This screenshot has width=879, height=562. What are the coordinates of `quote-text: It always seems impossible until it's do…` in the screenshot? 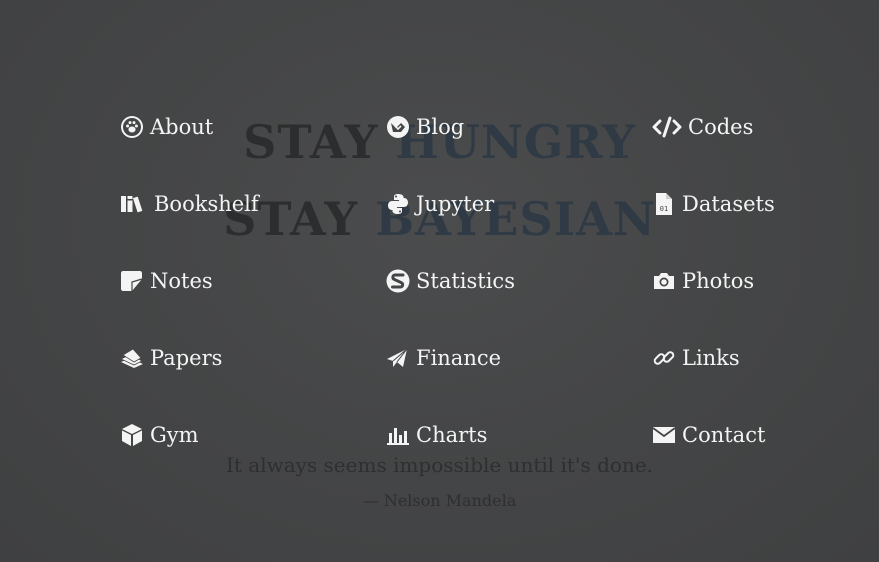 It's located at (439, 465).